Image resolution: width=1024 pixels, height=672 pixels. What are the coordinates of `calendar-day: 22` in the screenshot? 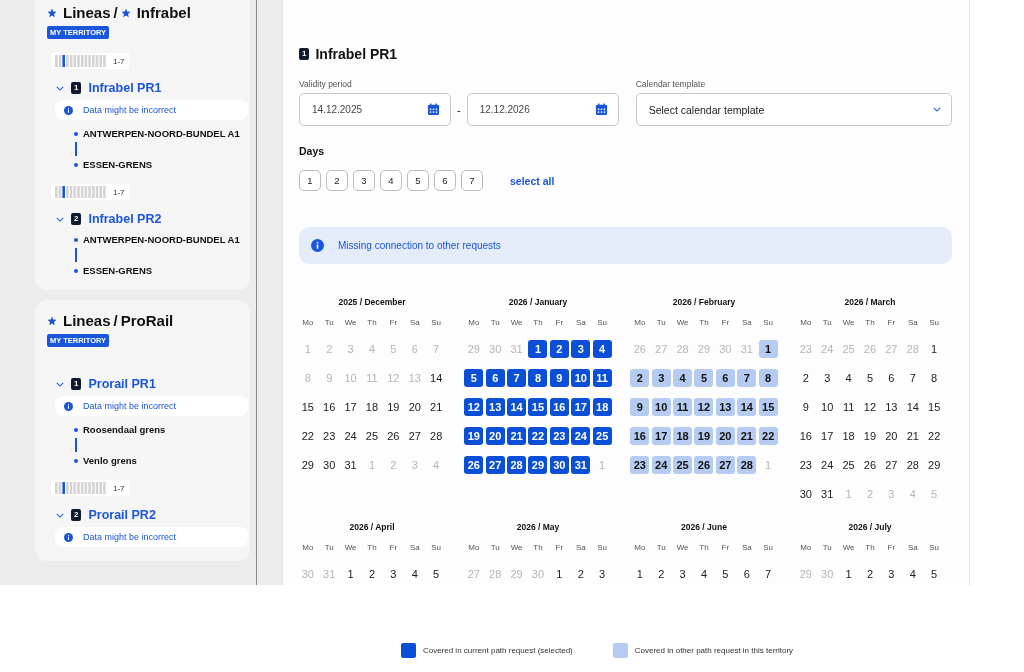 It's located at (538, 435).